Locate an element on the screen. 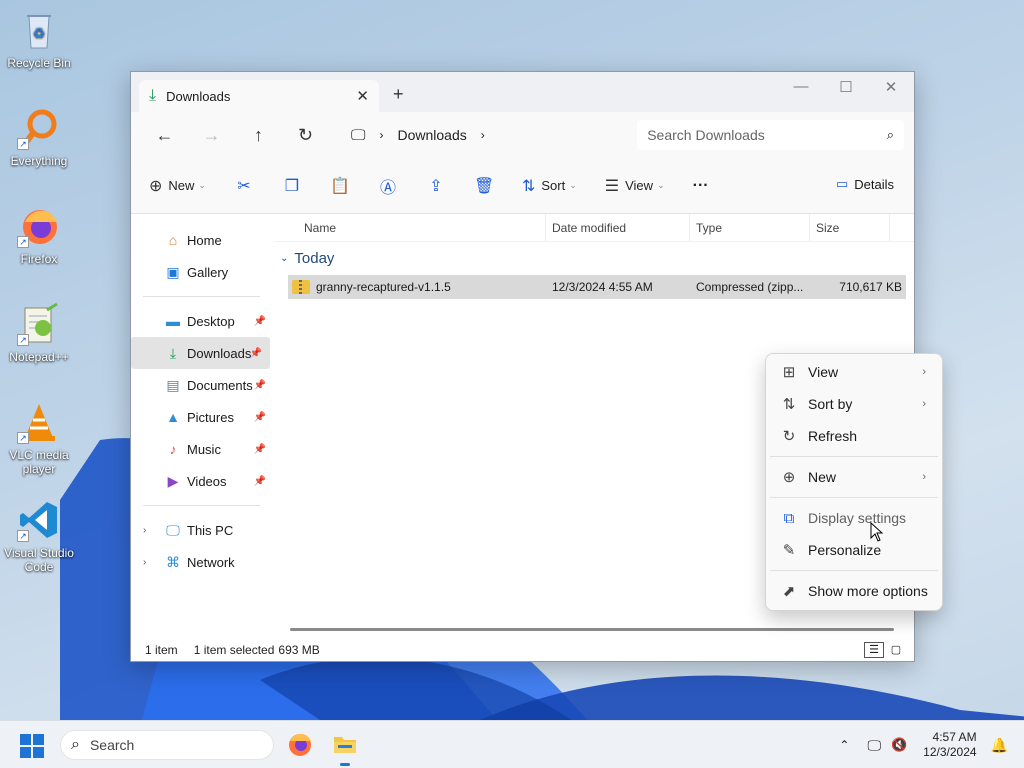 This screenshot has height=768, width=1024. sidebar-item-network: › ⌘ Network is located at coordinates (202, 562).